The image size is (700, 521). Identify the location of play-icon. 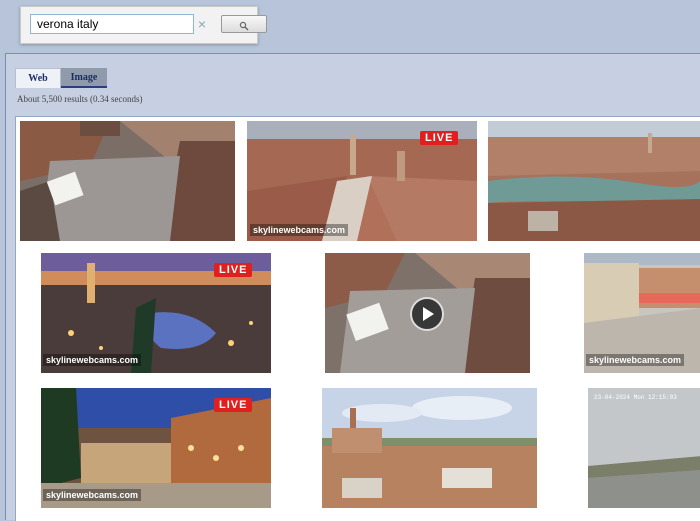
(427, 314).